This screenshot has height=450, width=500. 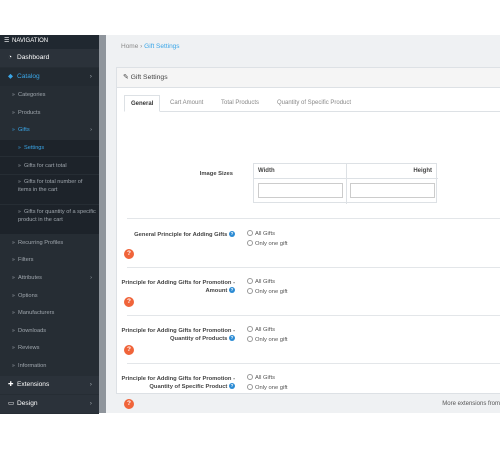 What do you see at coordinates (126, 77) in the screenshot?
I see `pencil-icon: ✎` at bounding box center [126, 77].